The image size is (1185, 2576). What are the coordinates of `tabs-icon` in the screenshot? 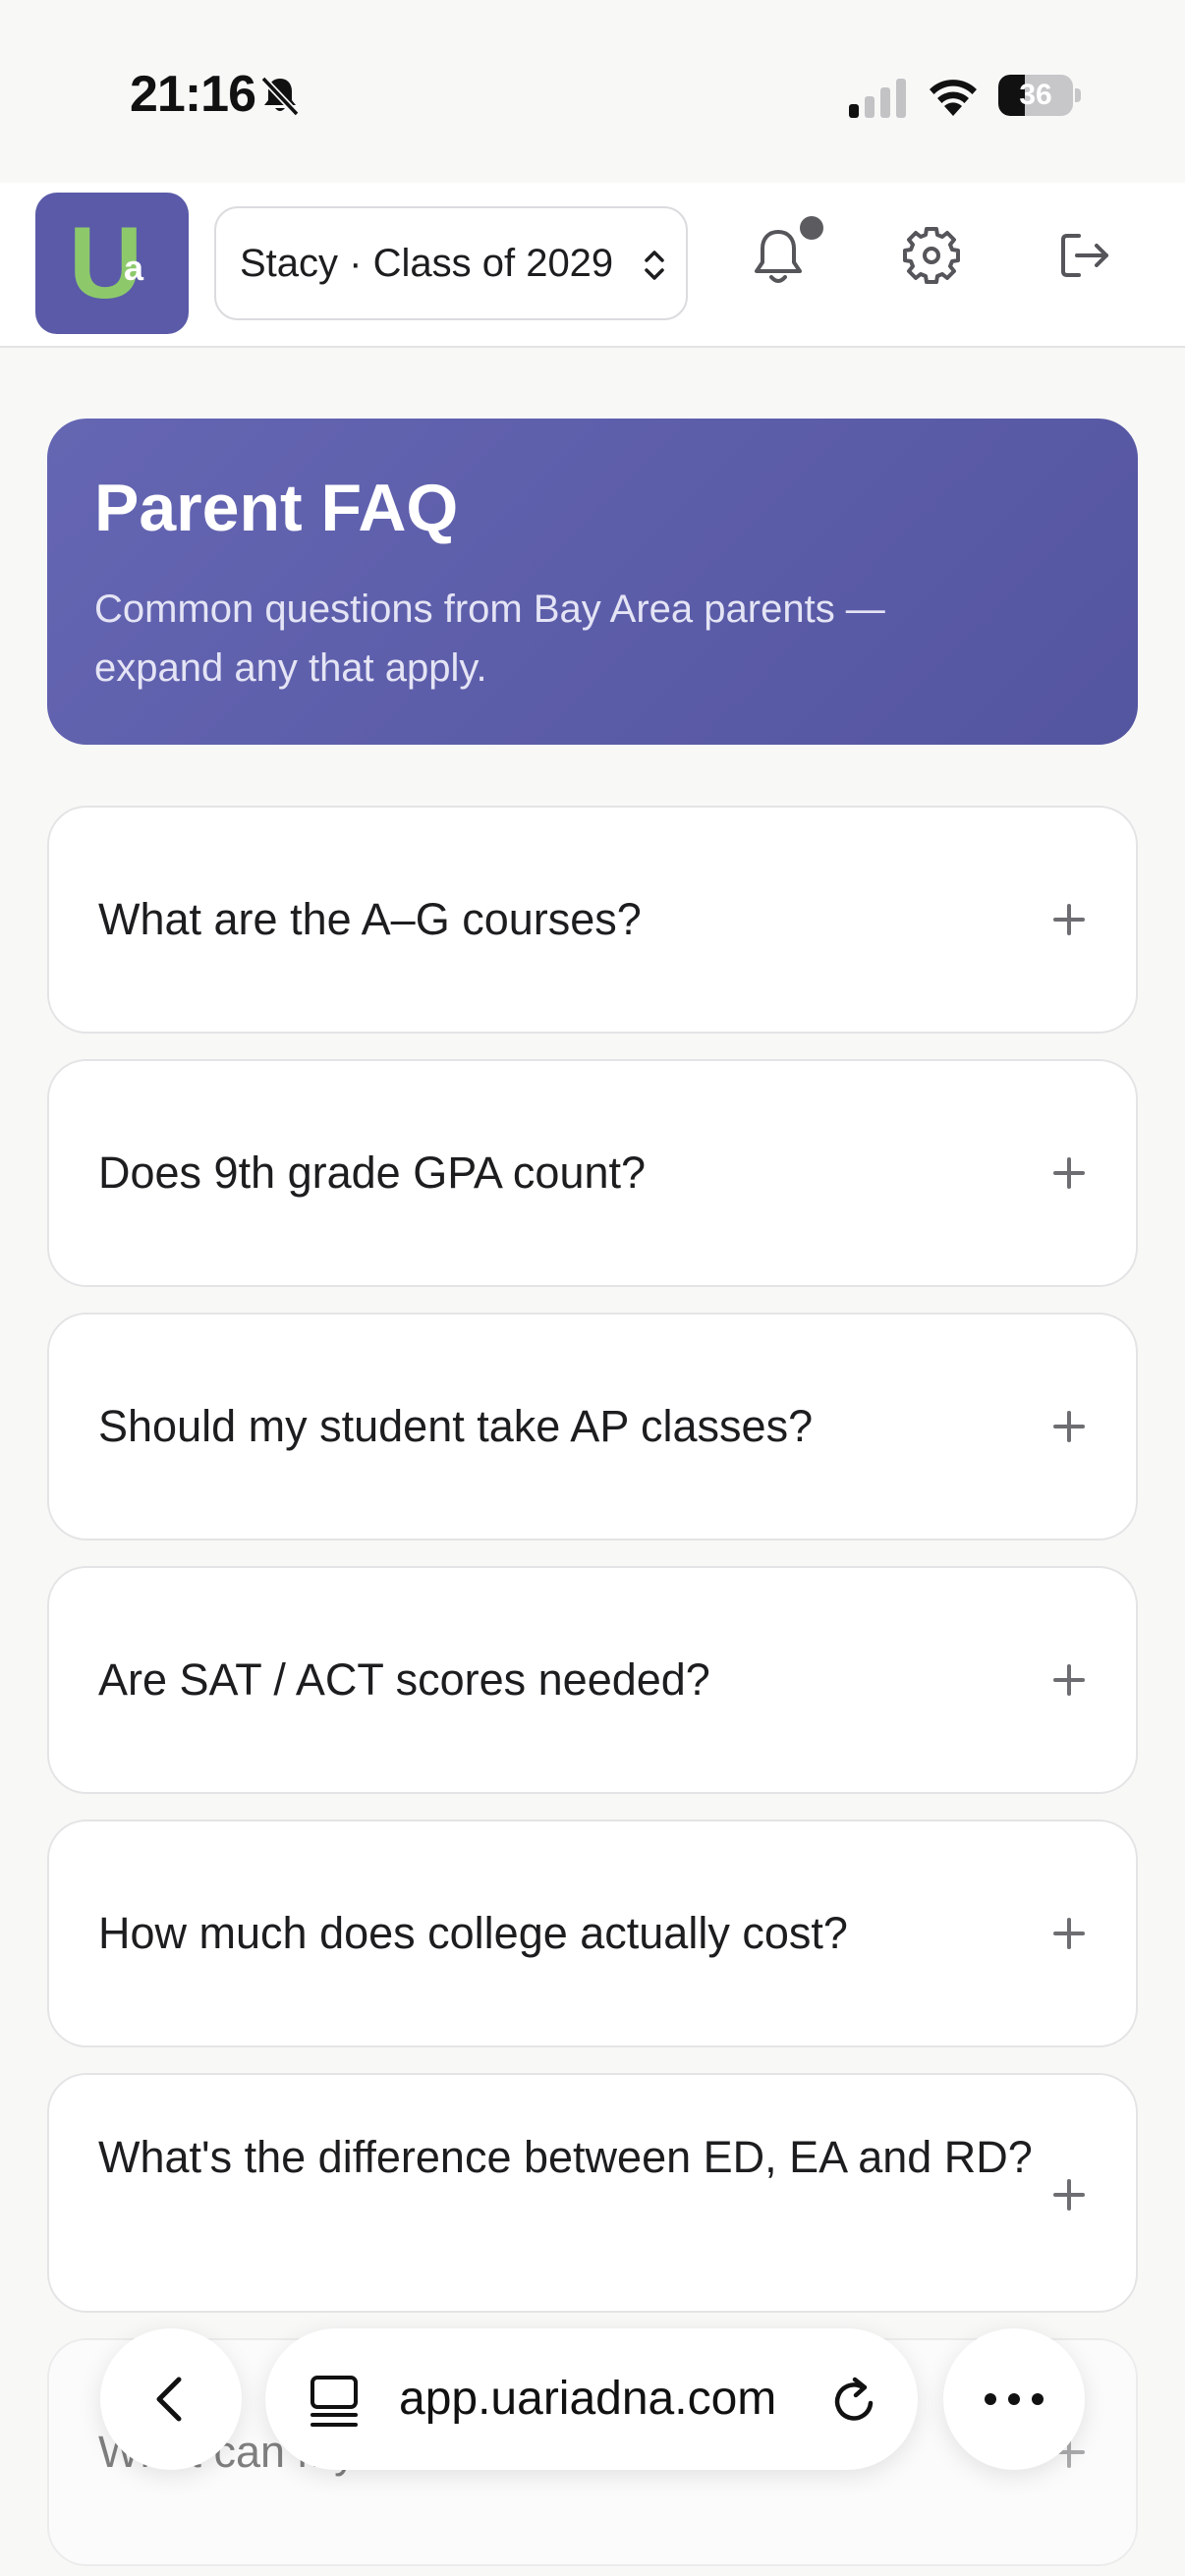 It's located at (334, 2401).